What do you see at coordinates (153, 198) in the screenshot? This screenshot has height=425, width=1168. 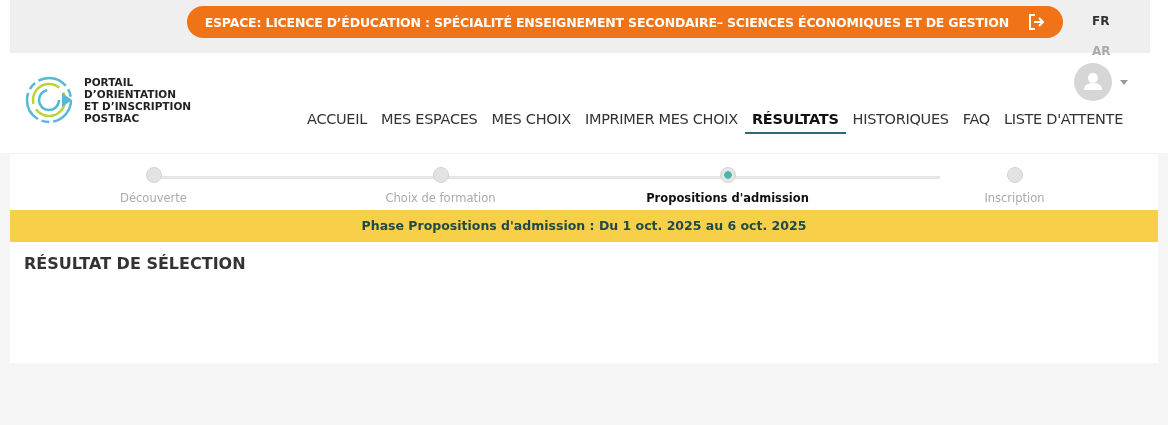 I see `step-label: Découverte` at bounding box center [153, 198].